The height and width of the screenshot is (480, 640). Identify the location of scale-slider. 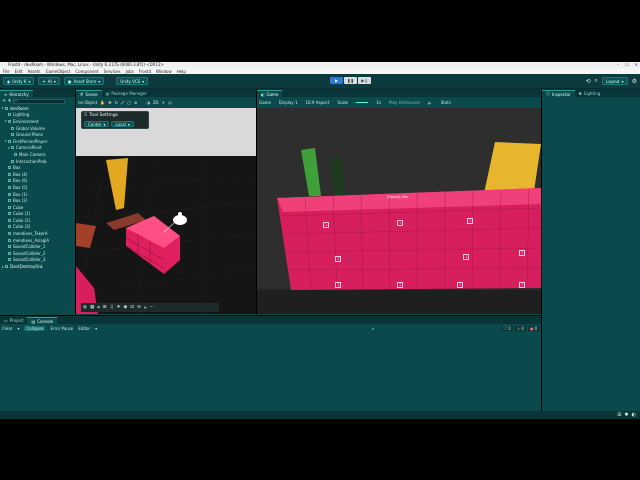
(362, 102).